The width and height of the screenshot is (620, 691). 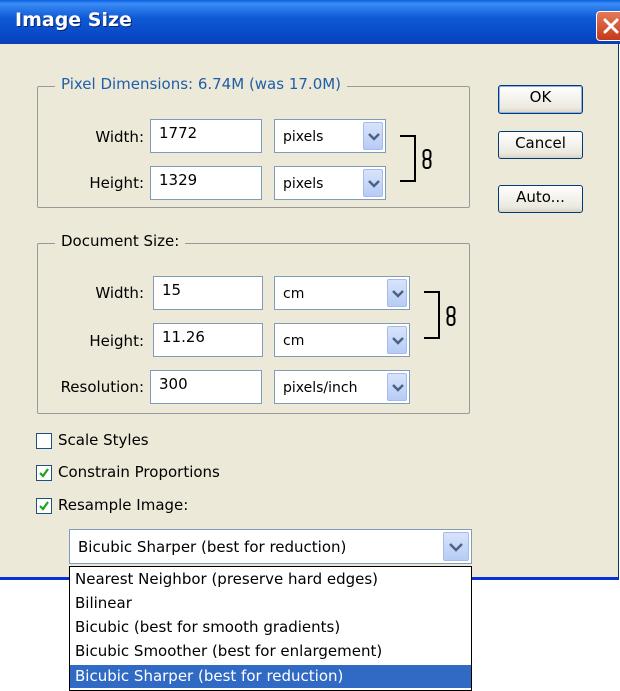 What do you see at coordinates (123, 505) in the screenshot?
I see `resample-image-label: Resample Image:` at bounding box center [123, 505].